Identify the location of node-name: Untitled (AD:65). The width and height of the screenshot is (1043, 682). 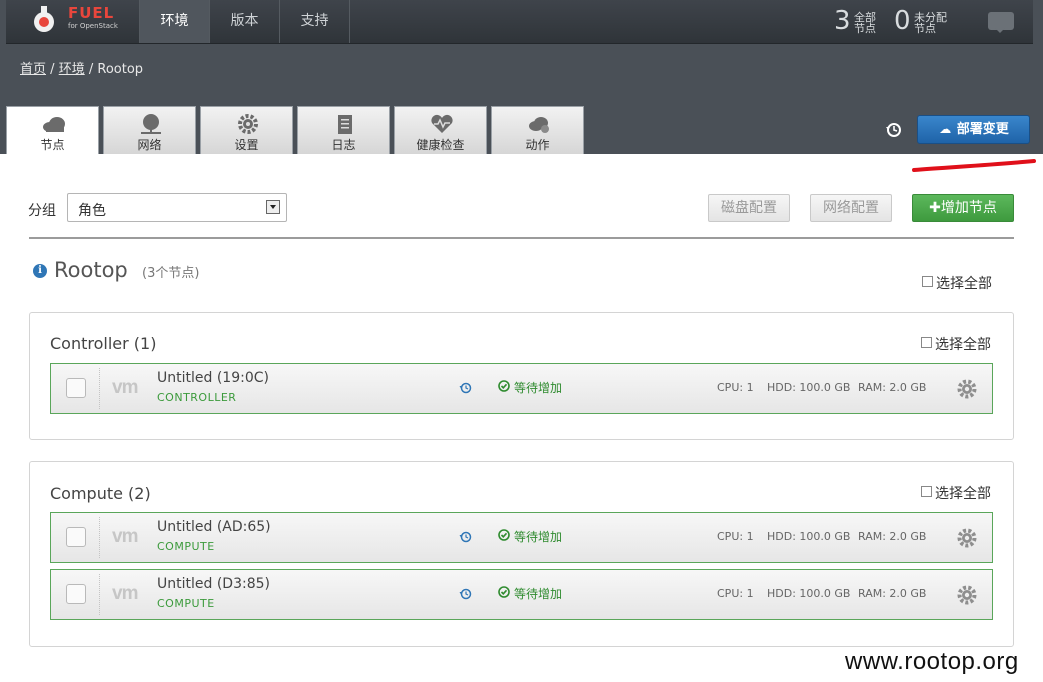
(214, 527).